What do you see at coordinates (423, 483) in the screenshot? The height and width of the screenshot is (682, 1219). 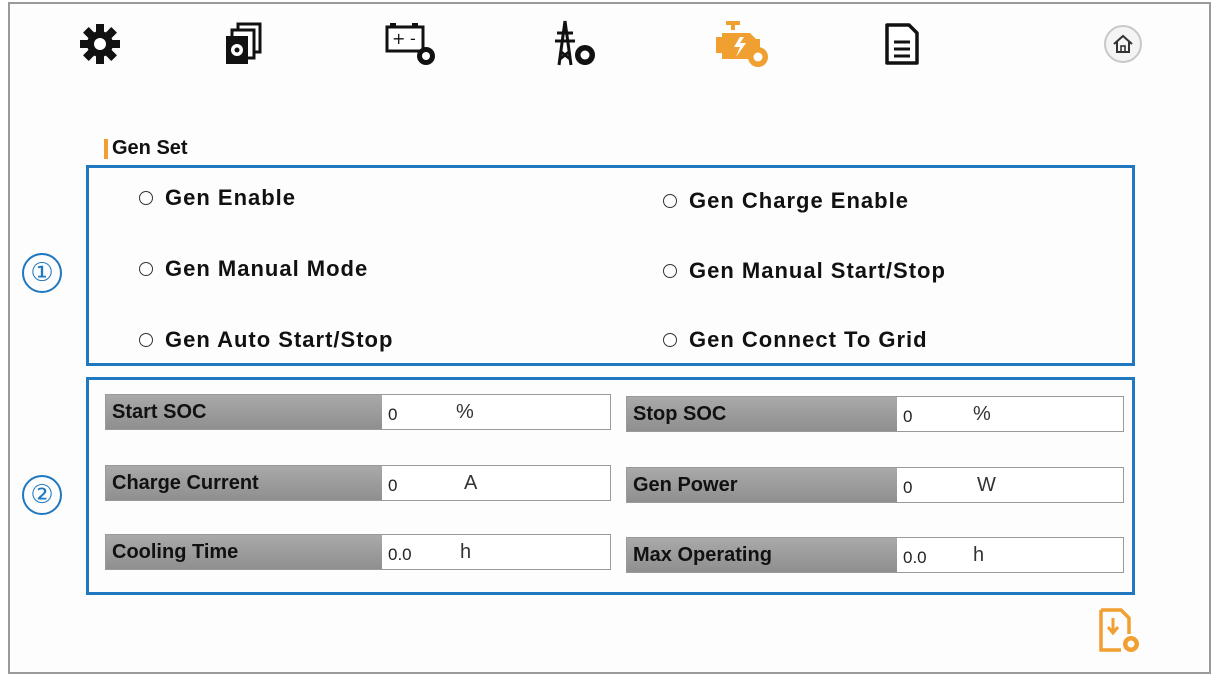 I see `charge-current-input: 0` at bounding box center [423, 483].